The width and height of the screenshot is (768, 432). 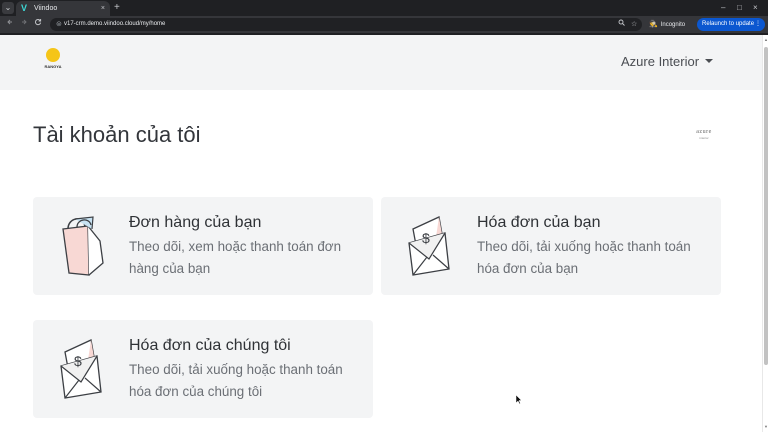 What do you see at coordinates (723, 8) in the screenshot?
I see `minimize-button: –` at bounding box center [723, 8].